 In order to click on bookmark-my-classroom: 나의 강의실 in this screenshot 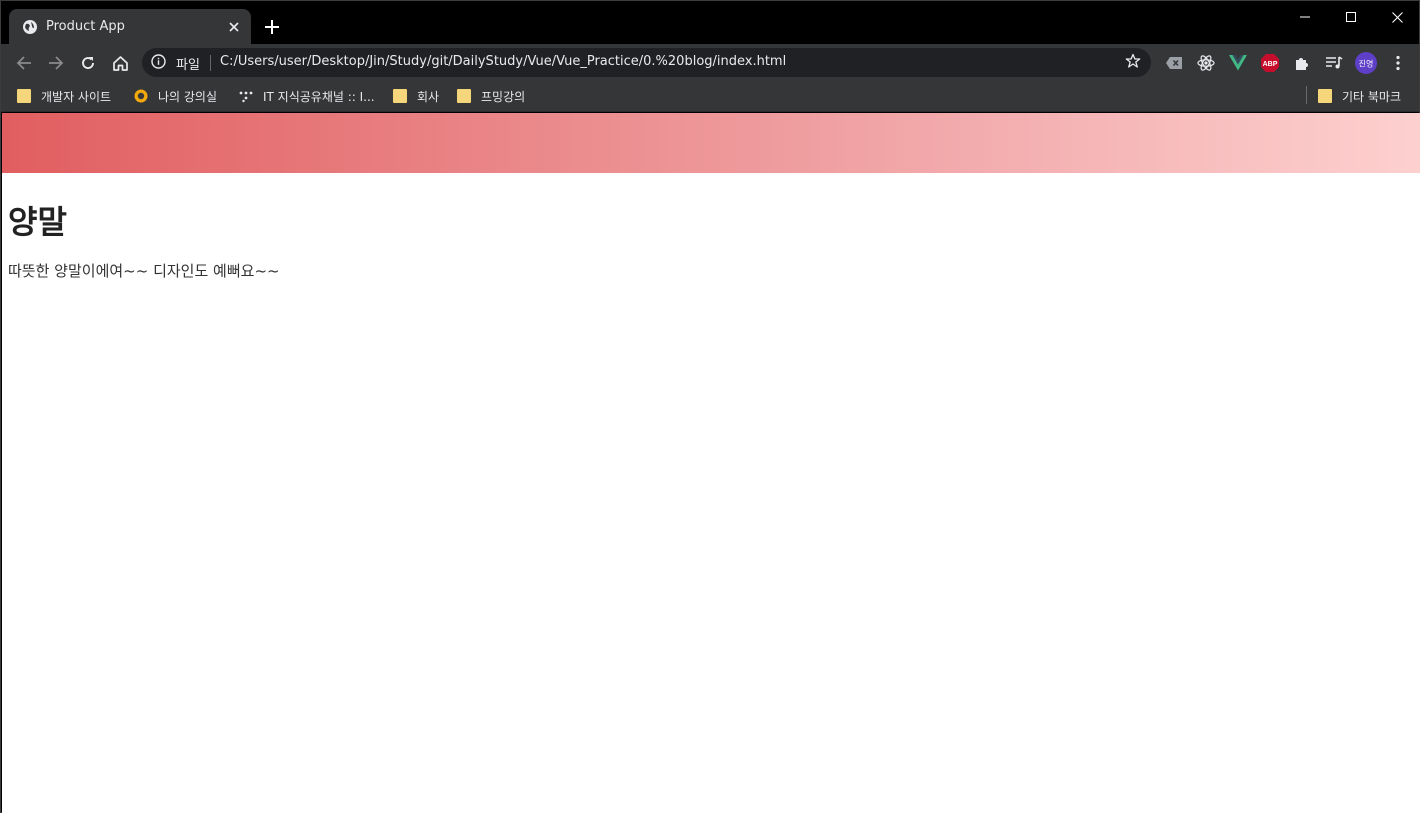, I will do `click(175, 96)`.